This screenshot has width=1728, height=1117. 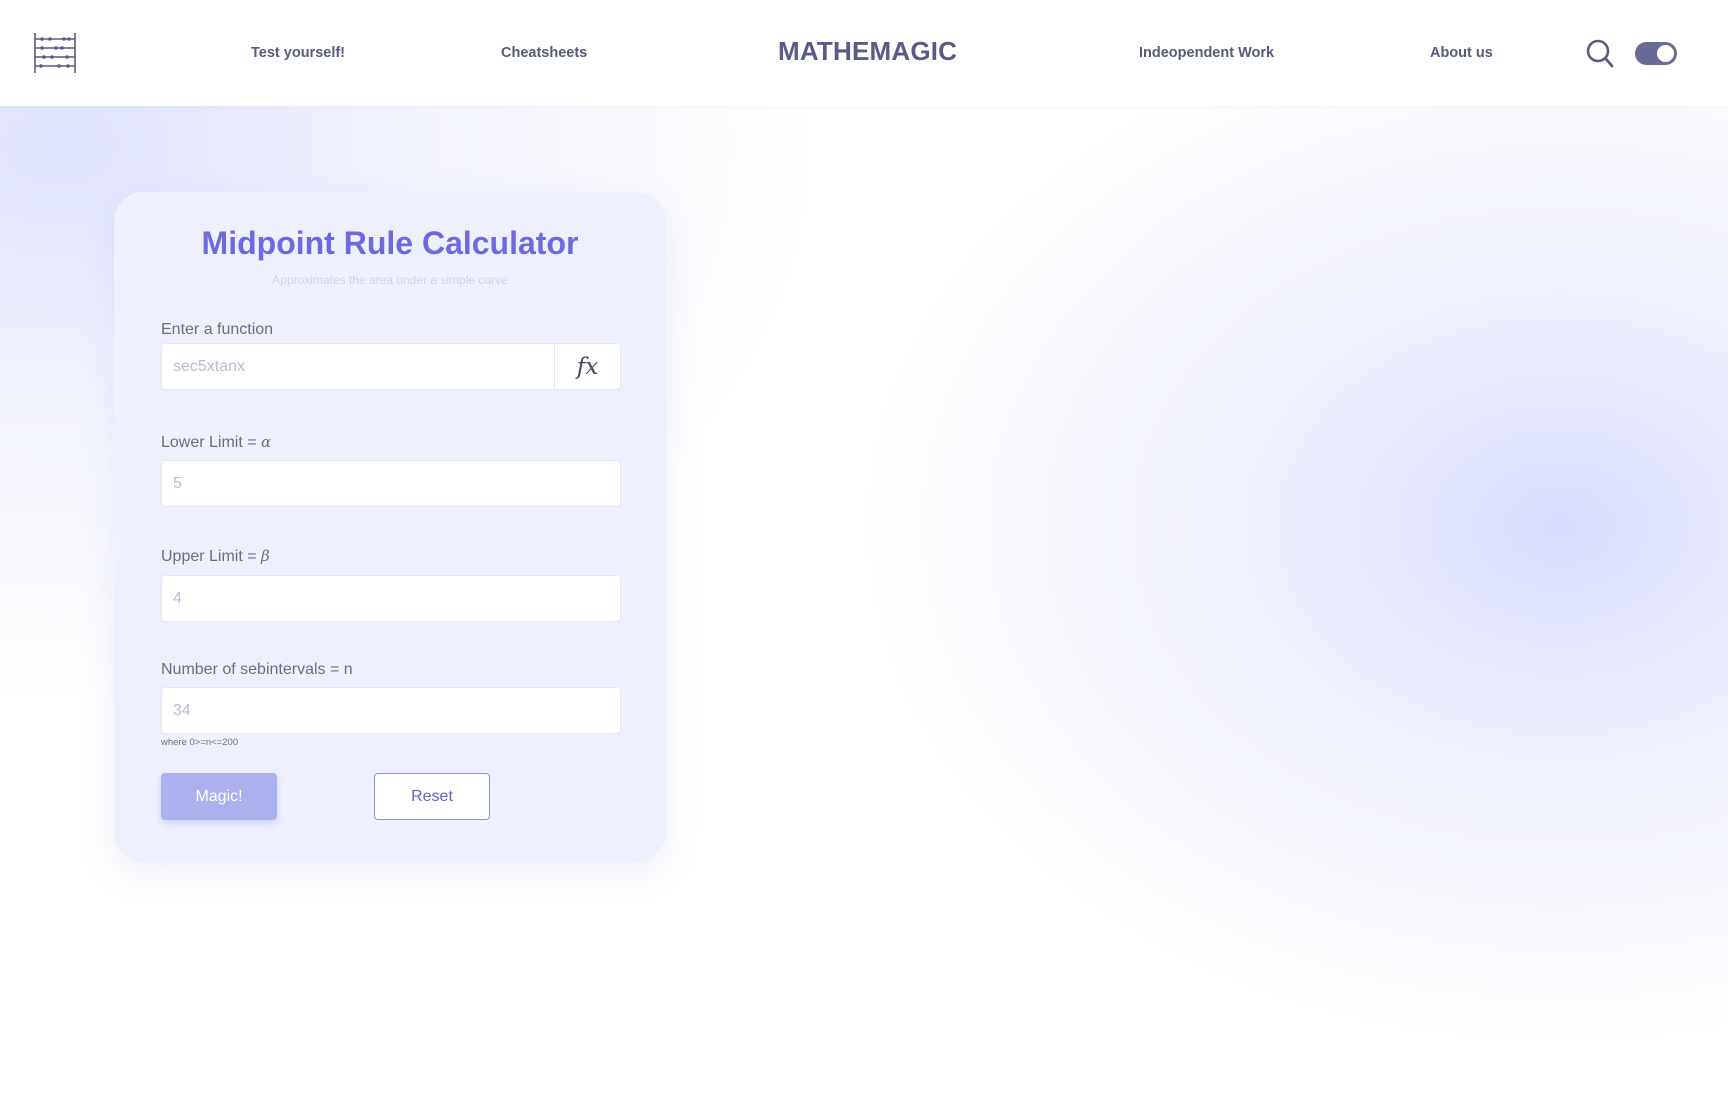 I want to click on function-label: Enter a function, so click(x=217, y=329).